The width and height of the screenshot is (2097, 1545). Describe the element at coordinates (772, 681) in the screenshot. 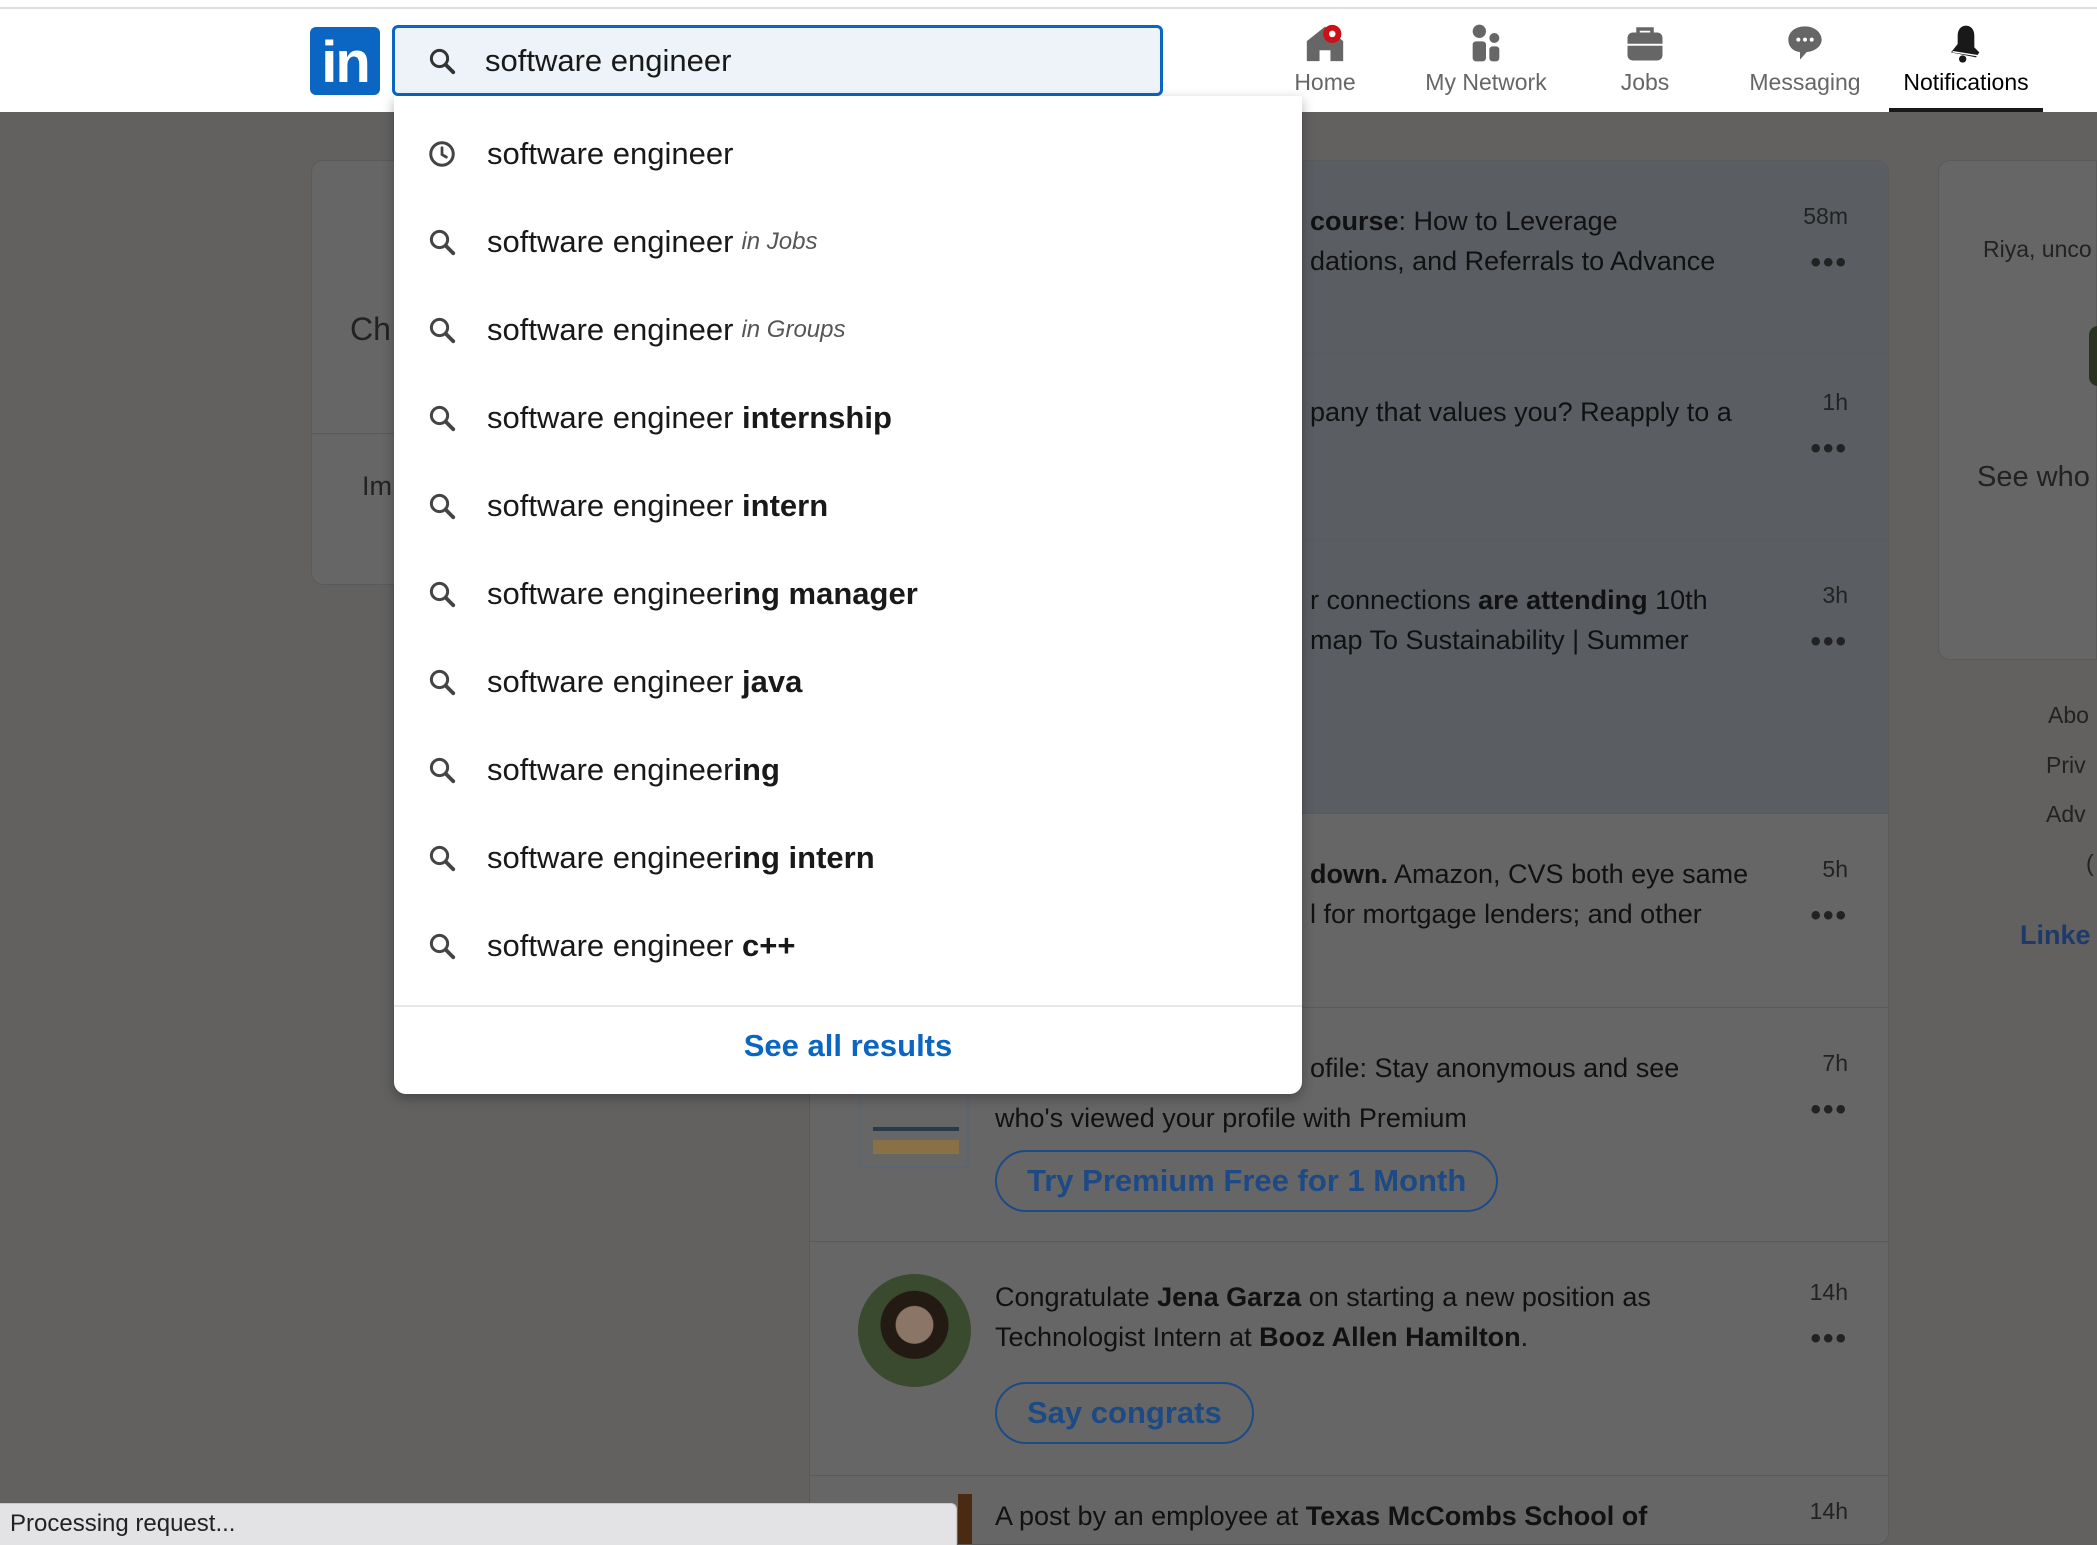

I see `suggestion-completion: java` at that location.